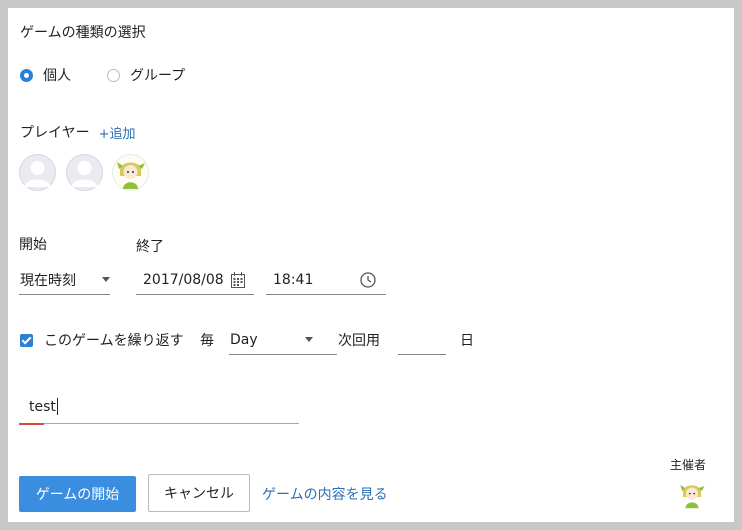  I want to click on start-select-value: 現在時刻, so click(48, 280).